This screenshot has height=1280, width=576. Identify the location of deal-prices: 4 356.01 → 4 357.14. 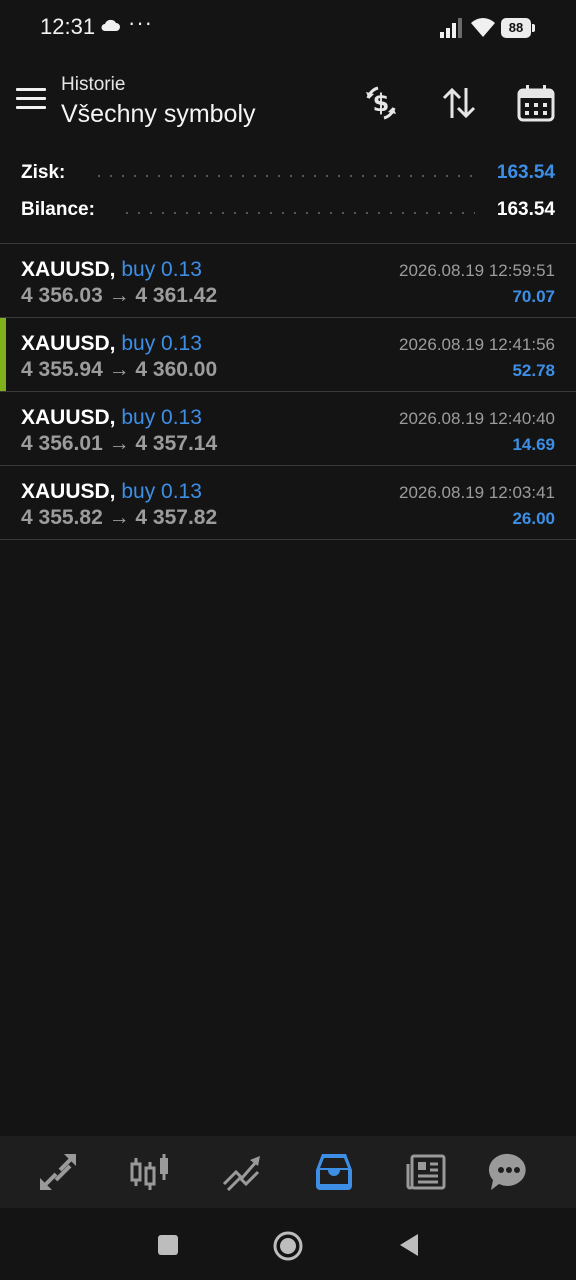
(119, 443).